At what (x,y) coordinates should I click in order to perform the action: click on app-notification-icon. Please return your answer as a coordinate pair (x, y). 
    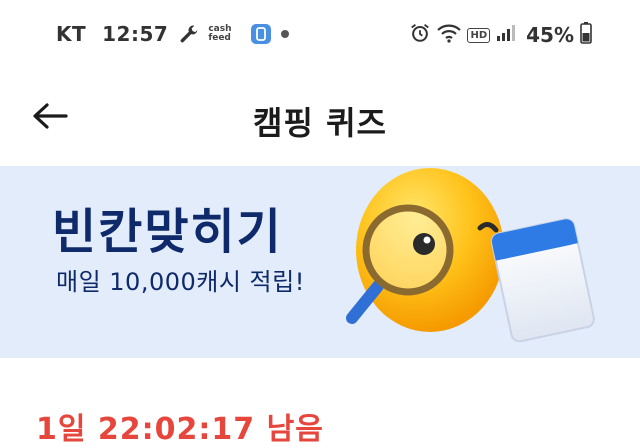
    Looking at the image, I should click on (261, 34).